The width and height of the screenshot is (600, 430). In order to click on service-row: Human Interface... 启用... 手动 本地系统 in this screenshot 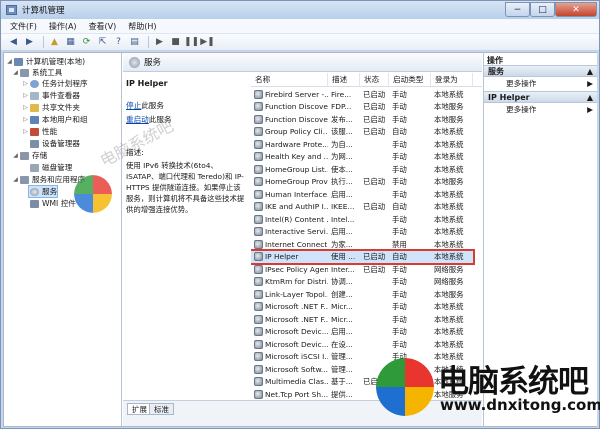, I will do `click(362, 194)`.